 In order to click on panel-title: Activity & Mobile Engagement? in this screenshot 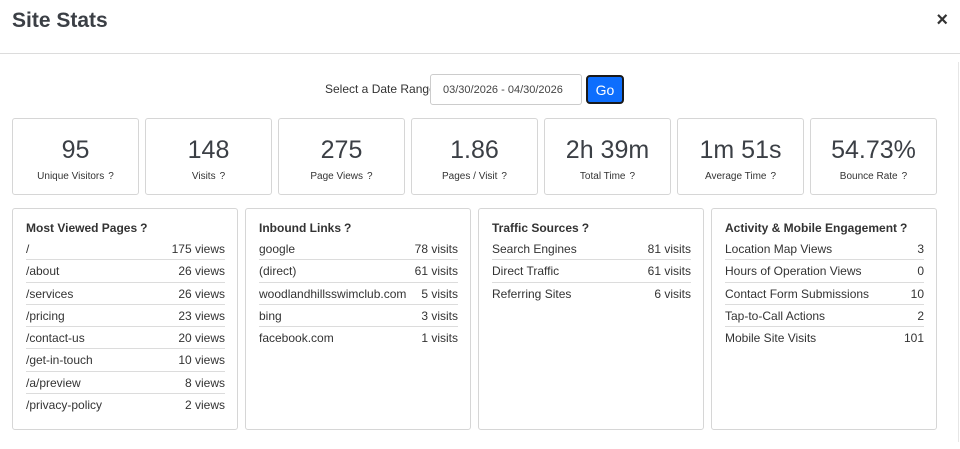, I will do `click(816, 228)`.